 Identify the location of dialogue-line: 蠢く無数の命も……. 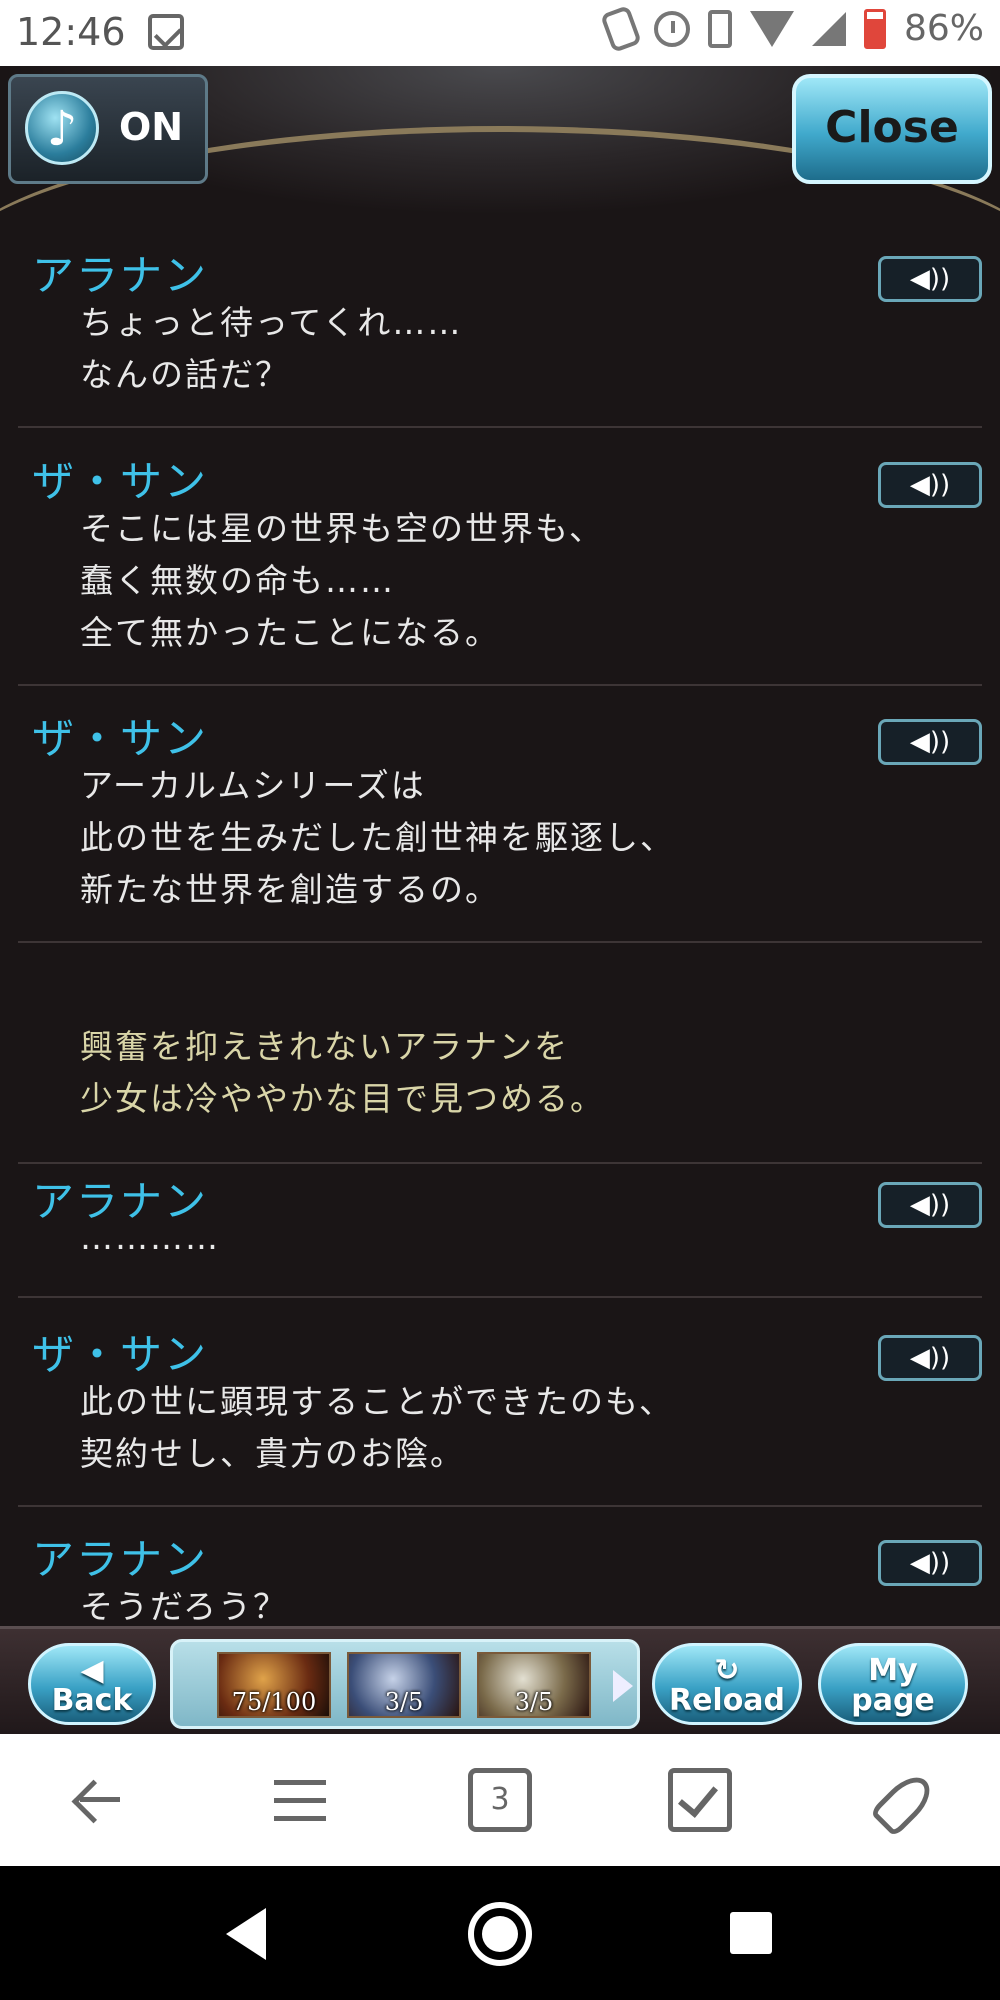
(237, 580).